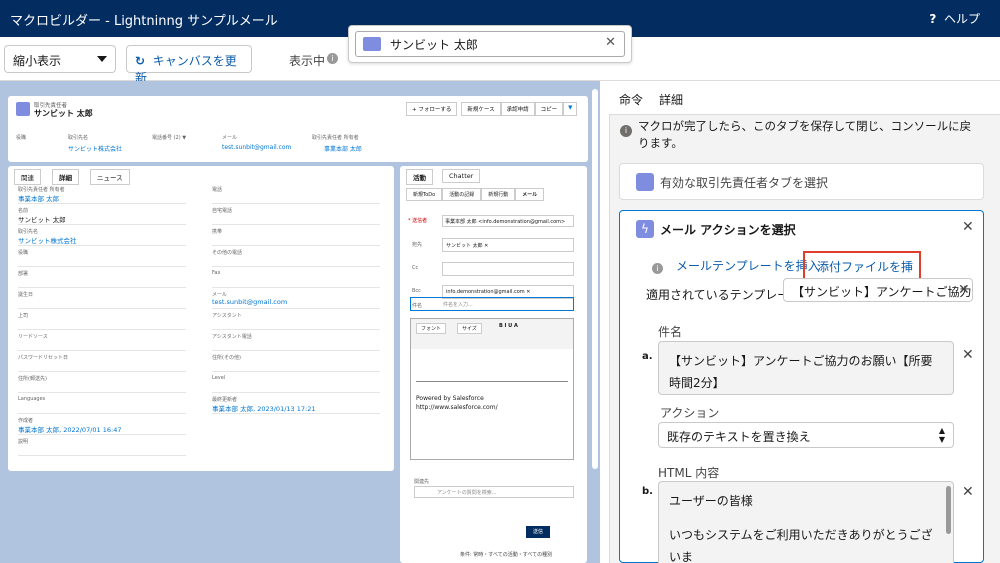 This screenshot has height=563, width=1000. What do you see at coordinates (508, 269) in the screenshot?
I see `cc-field` at bounding box center [508, 269].